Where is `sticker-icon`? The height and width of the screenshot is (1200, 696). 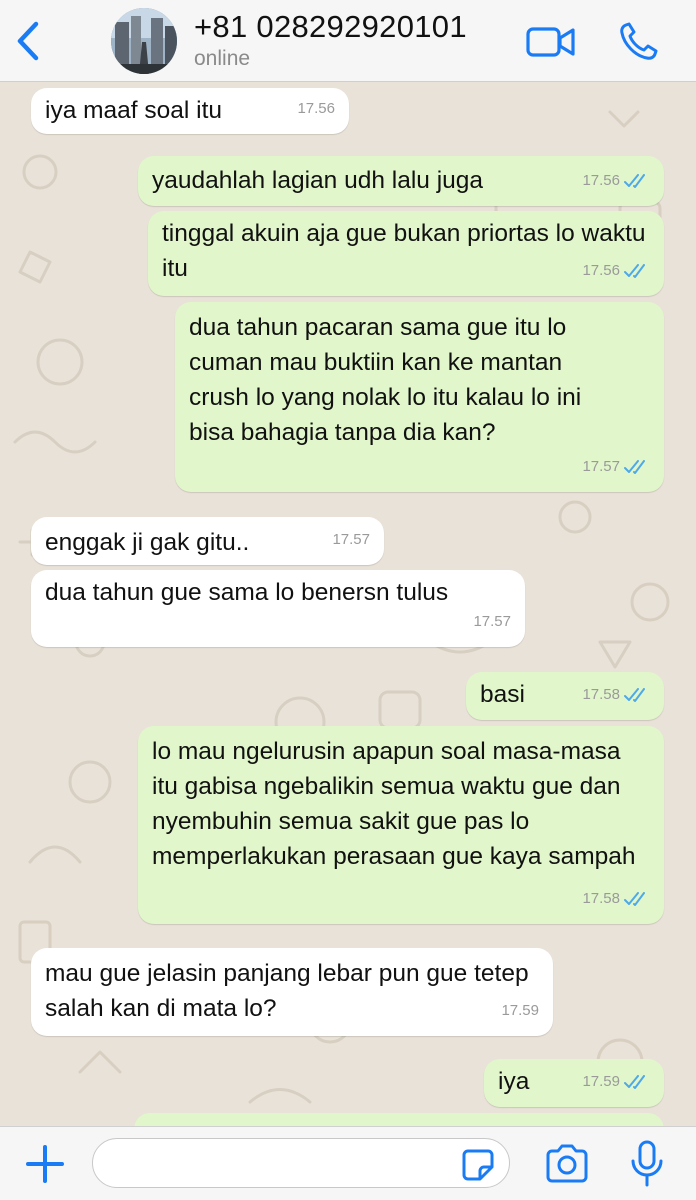
sticker-icon is located at coordinates (478, 1165).